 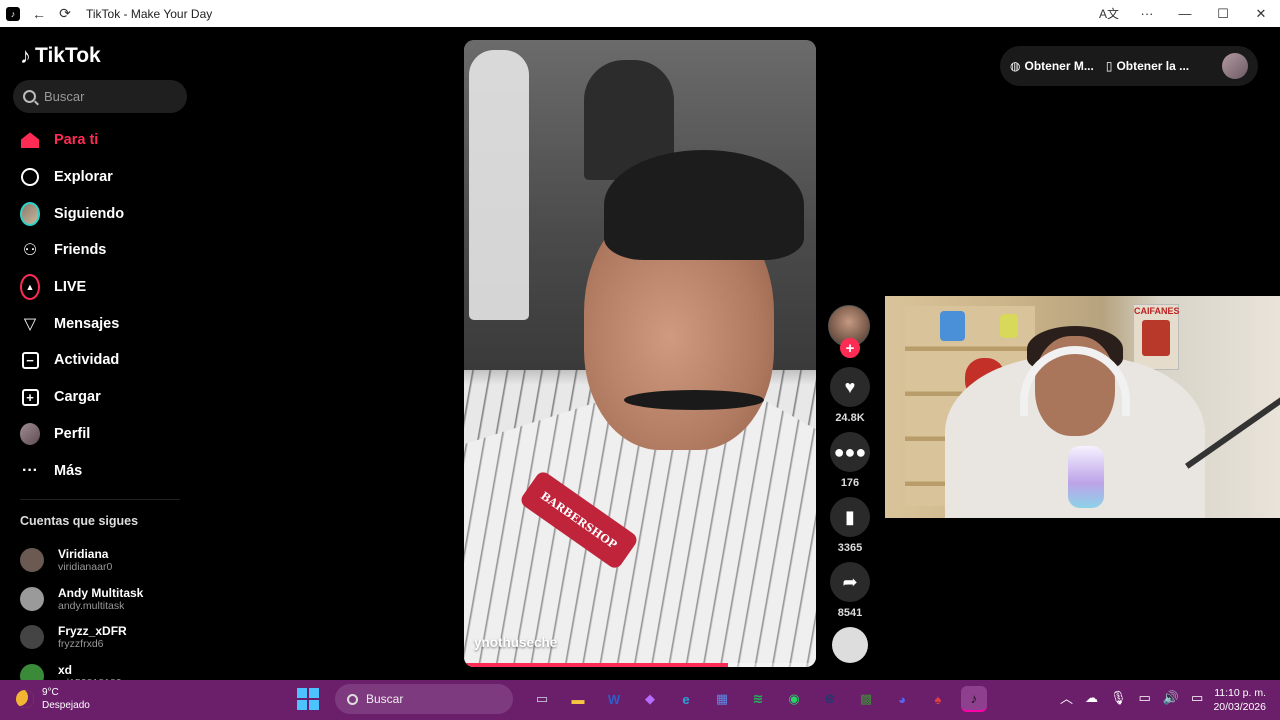 What do you see at coordinates (850, 645) in the screenshot?
I see `music-disc` at bounding box center [850, 645].